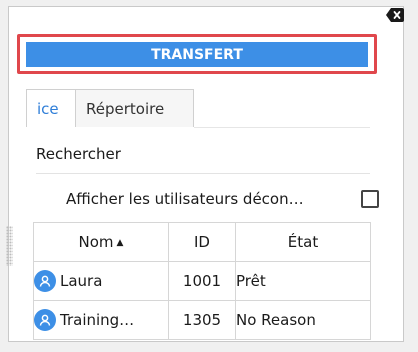 The width and height of the screenshot is (418, 352). What do you see at coordinates (282, 127) in the screenshot?
I see `tabs-divider` at bounding box center [282, 127].